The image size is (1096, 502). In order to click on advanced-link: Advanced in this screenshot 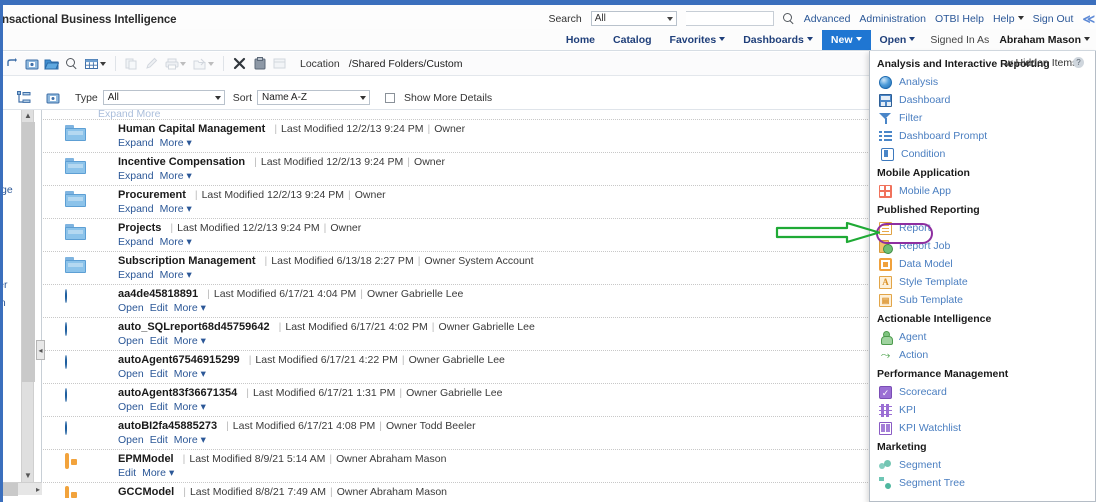, I will do `click(827, 19)`.